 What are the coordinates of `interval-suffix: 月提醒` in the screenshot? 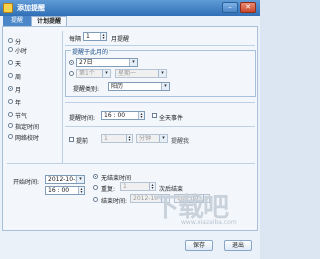 It's located at (120, 39).